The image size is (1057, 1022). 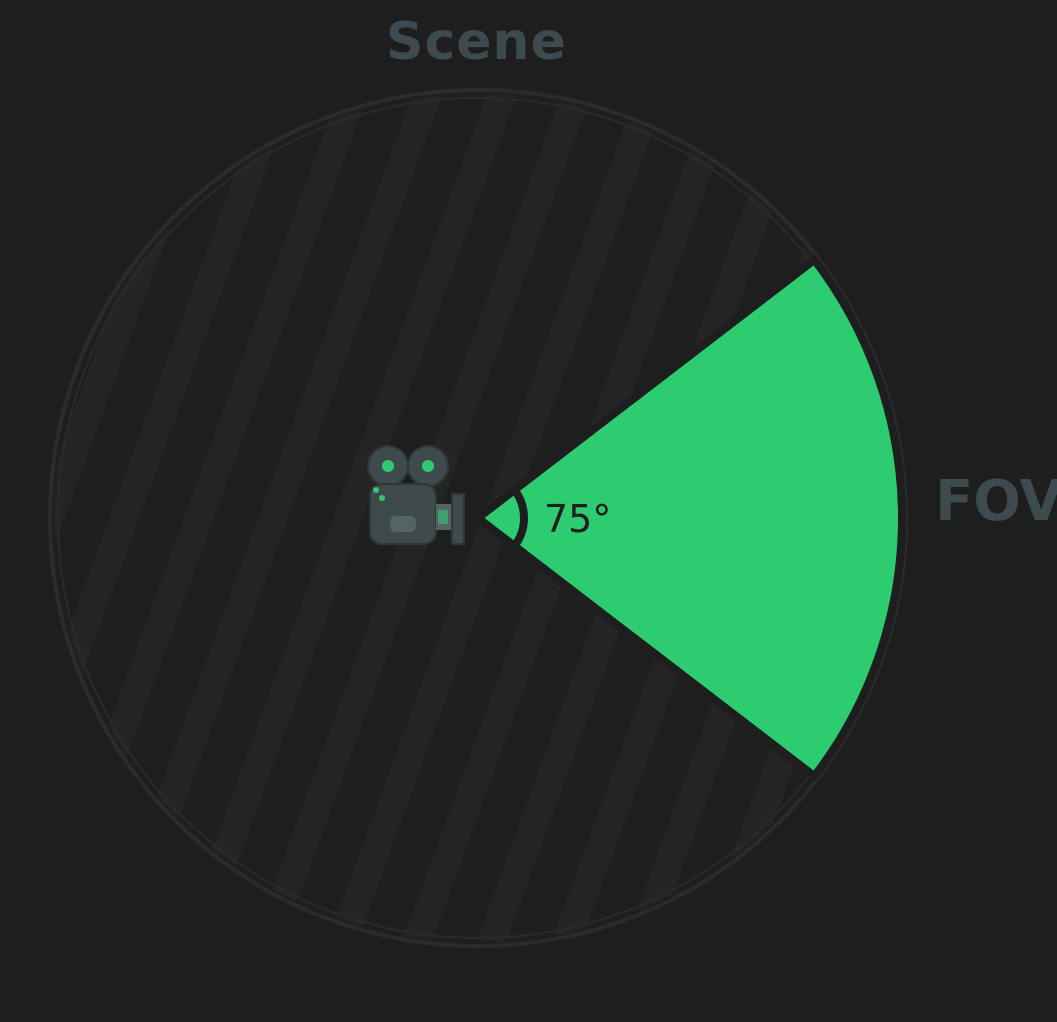 What do you see at coordinates (476, 42) in the screenshot?
I see `scene-label: Scene` at bounding box center [476, 42].